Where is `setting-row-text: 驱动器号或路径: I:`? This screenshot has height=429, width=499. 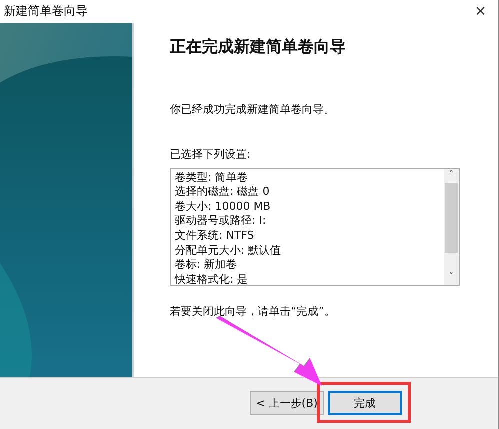
setting-row-text: 驱动器号或路径: I: is located at coordinates (221, 222).